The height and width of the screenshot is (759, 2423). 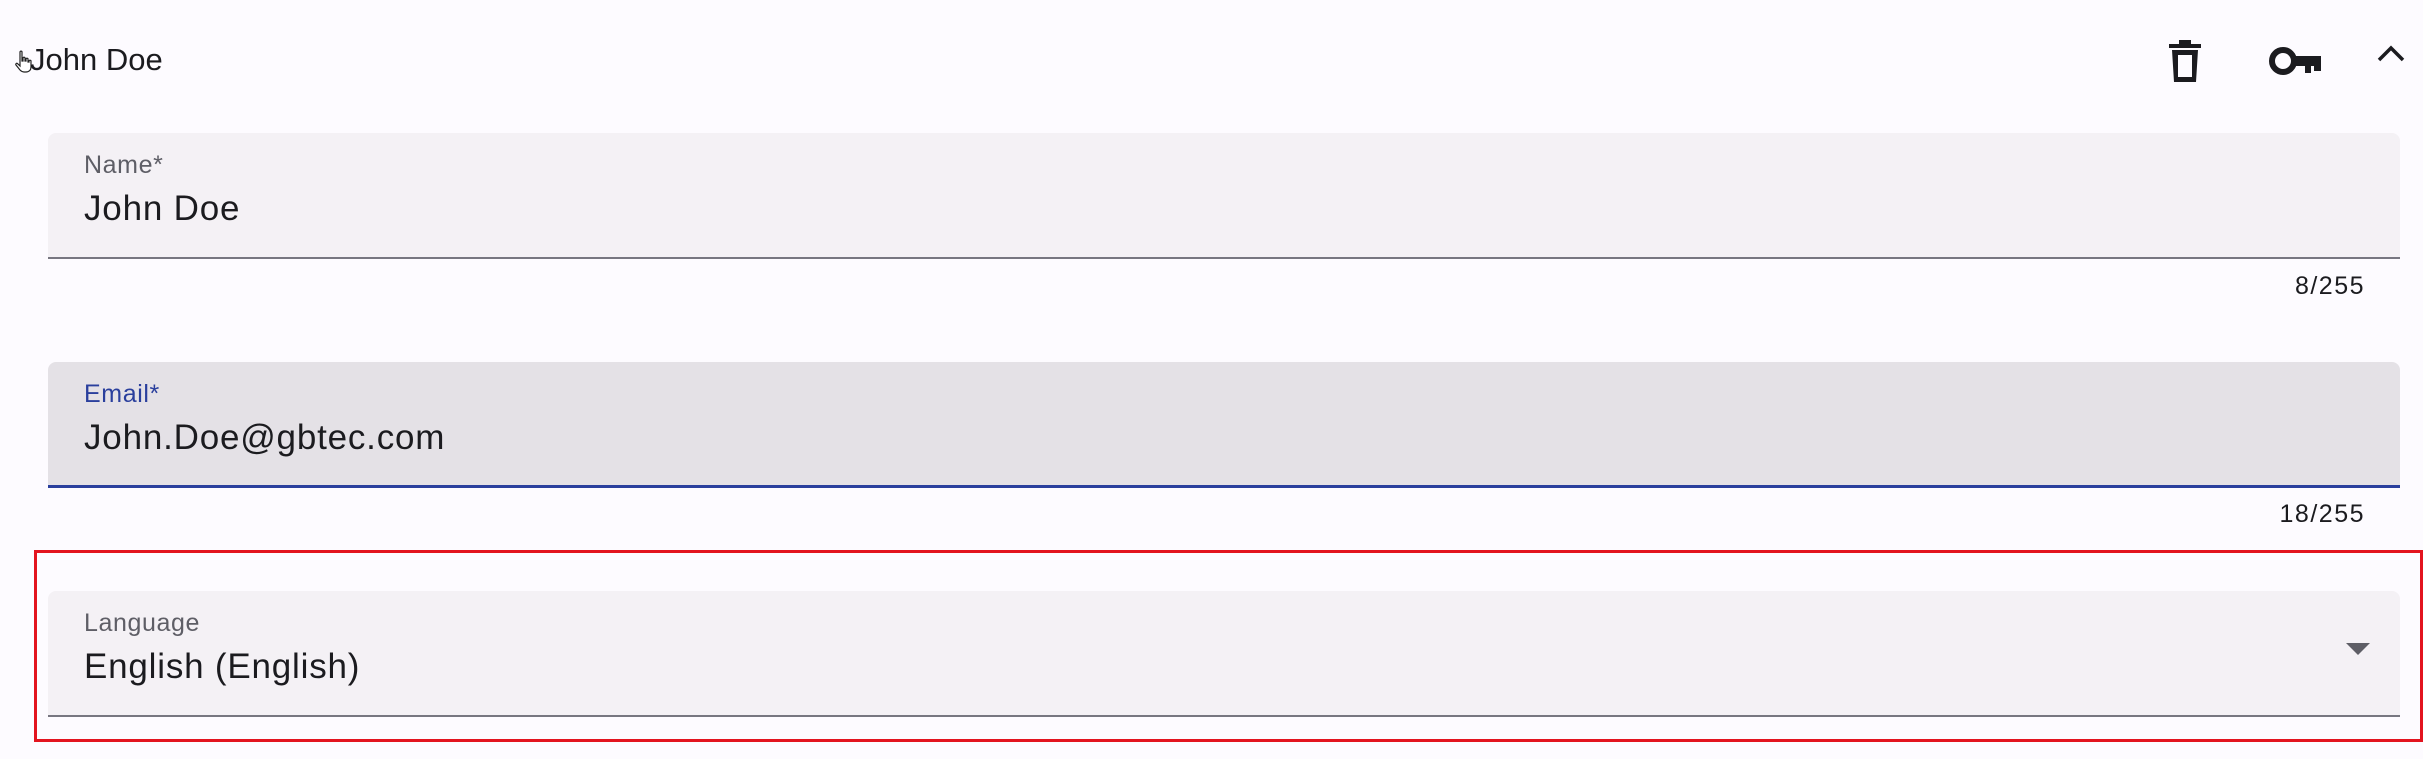 What do you see at coordinates (96, 59) in the screenshot?
I see `user-name-title: John Doe` at bounding box center [96, 59].